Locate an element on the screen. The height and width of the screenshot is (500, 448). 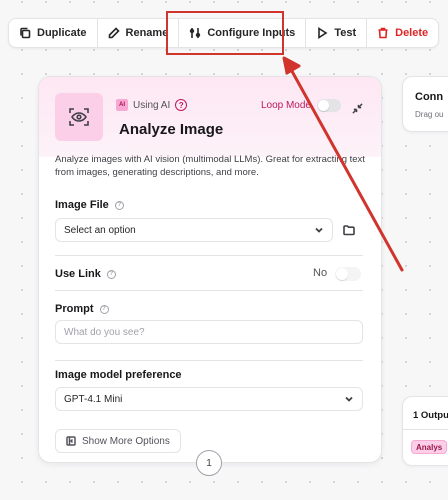
model-preference-value: GPT-4.1 Mini is located at coordinates (93, 399).